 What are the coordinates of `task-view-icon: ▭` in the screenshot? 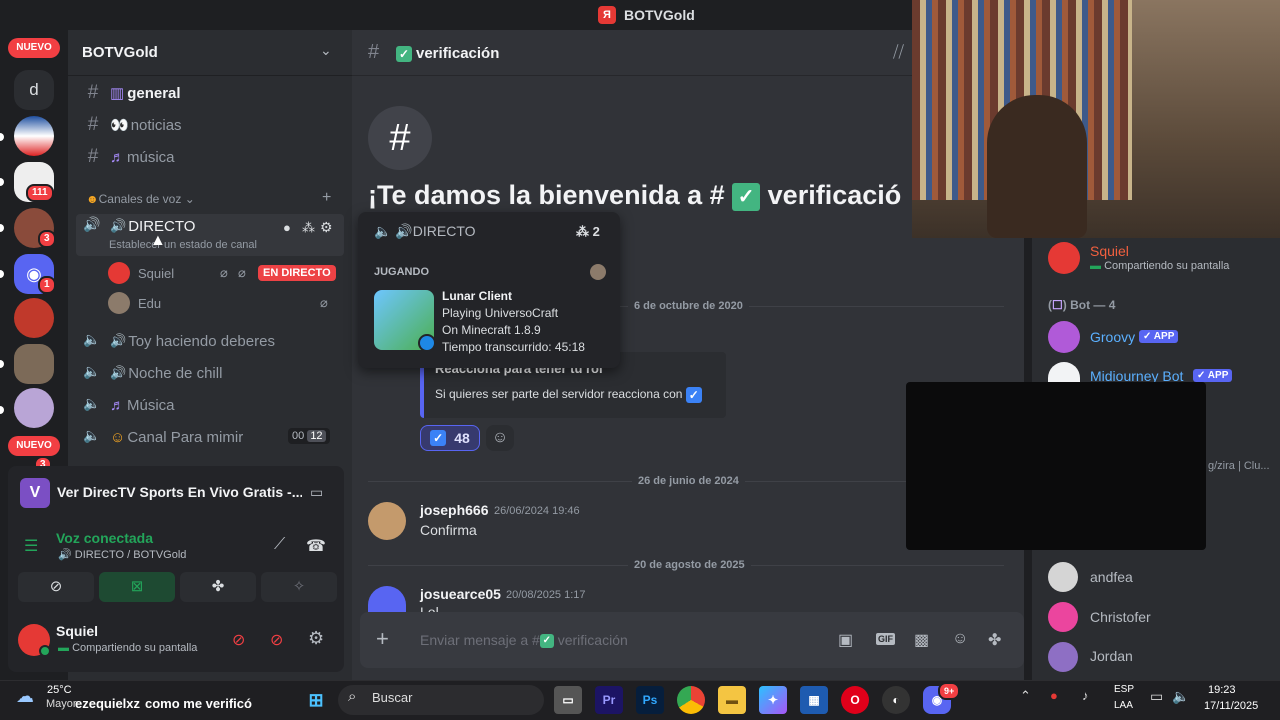 It's located at (568, 700).